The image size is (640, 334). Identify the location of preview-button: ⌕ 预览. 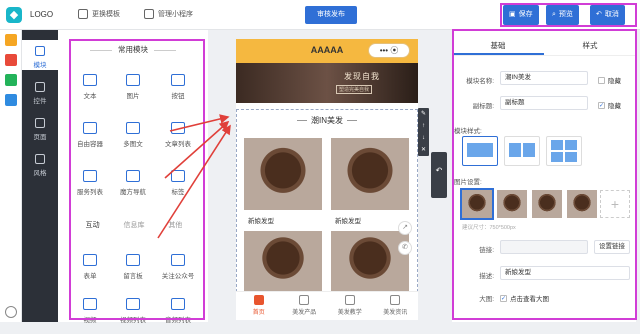
(562, 15).